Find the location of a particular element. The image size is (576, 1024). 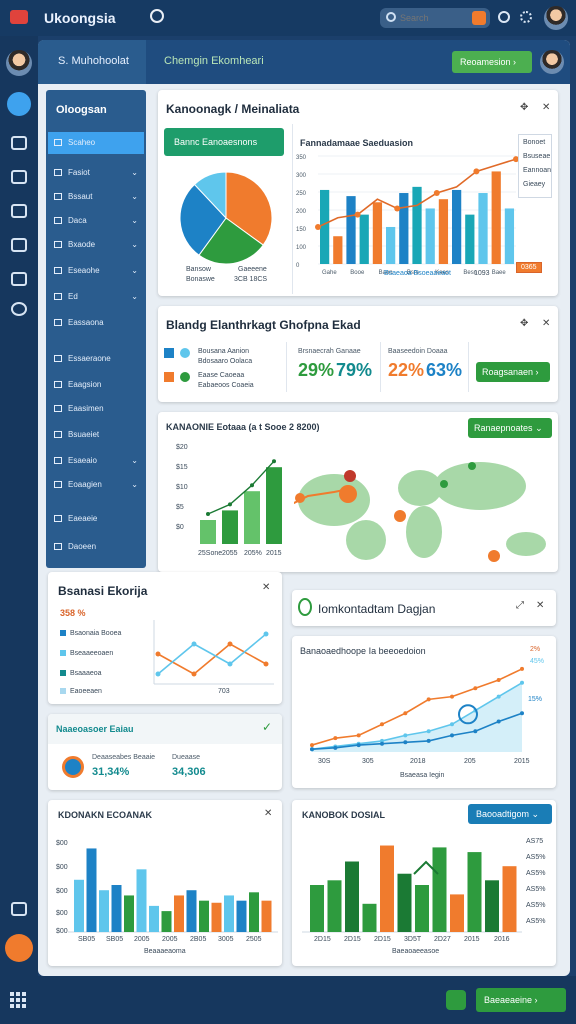

br-x-6: 2016 is located at coordinates (502, 939).